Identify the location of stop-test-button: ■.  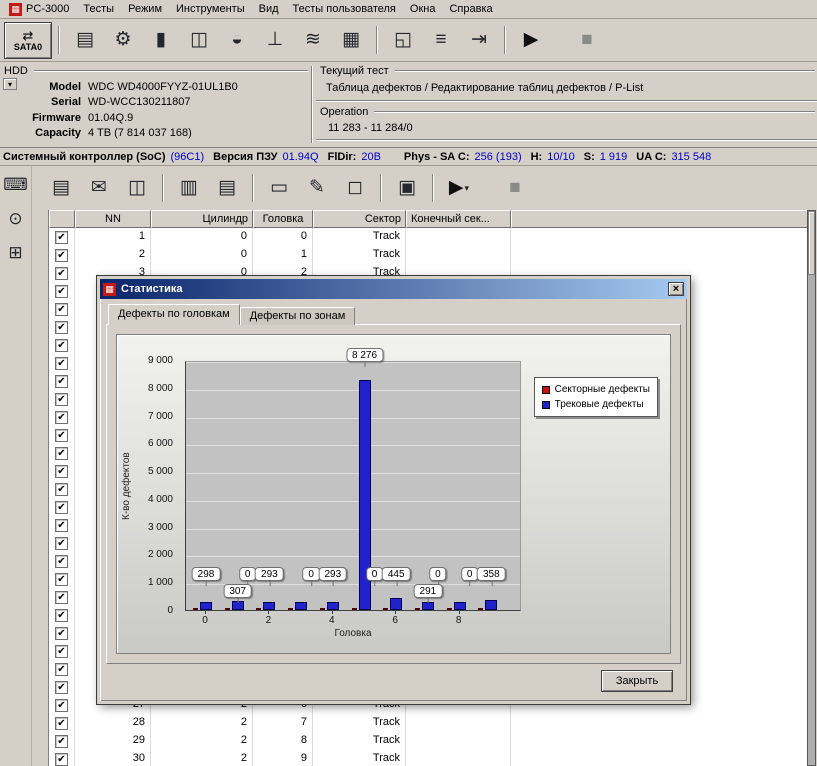
(587, 40).